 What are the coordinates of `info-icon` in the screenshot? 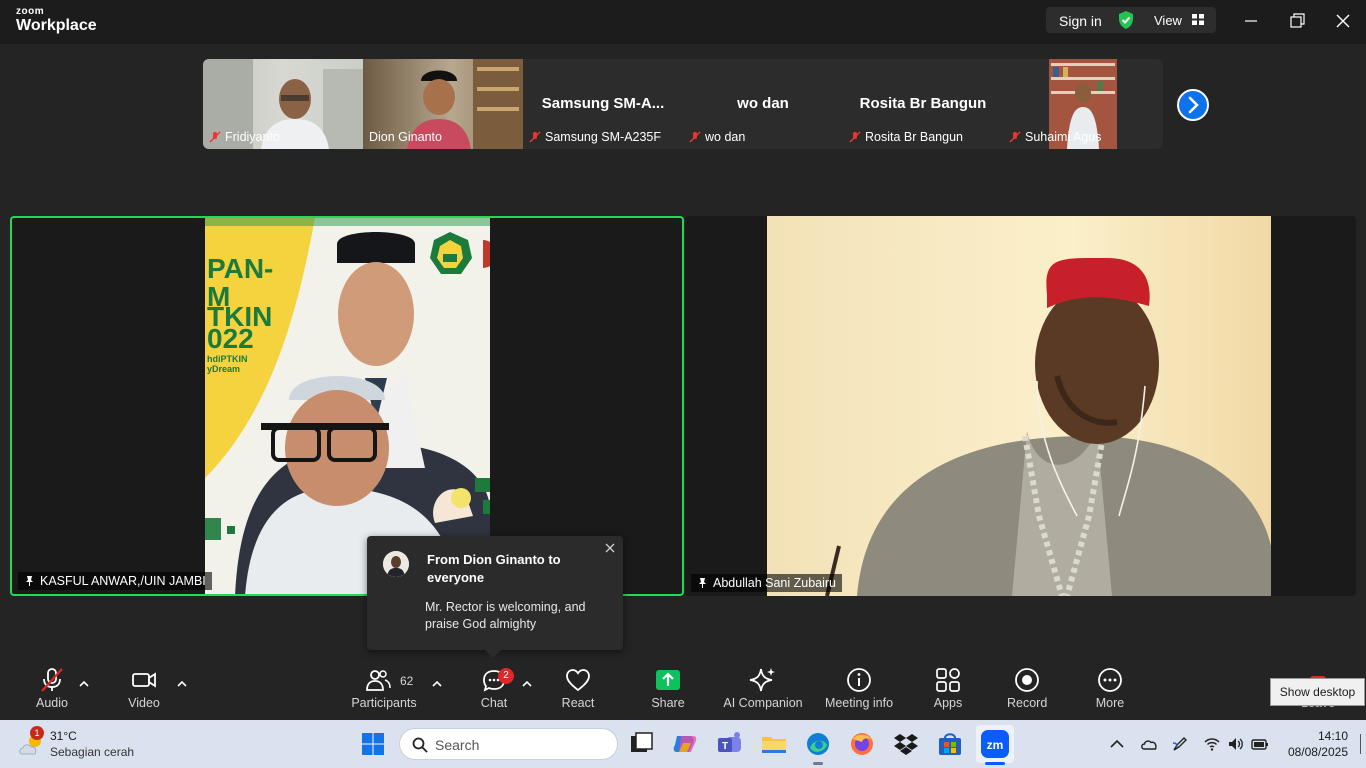 It's located at (859, 680).